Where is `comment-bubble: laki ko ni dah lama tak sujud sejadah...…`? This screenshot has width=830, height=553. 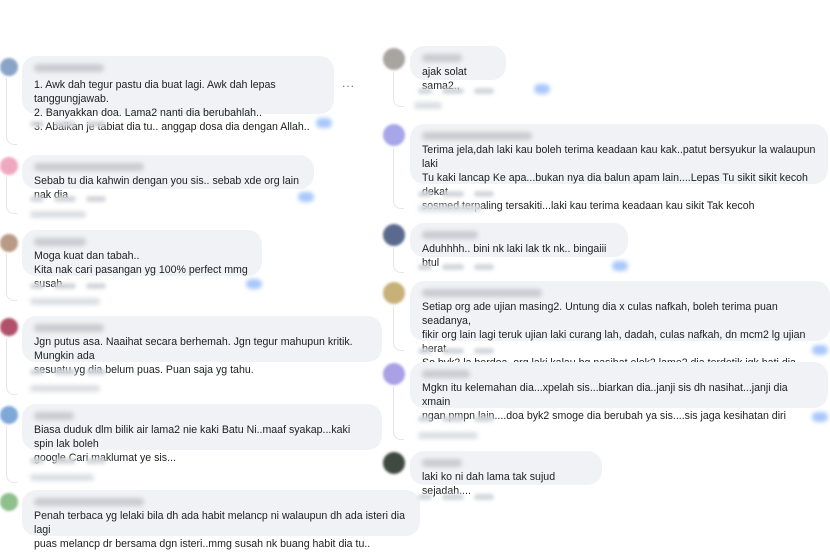 comment-bubble: laki ko ni dah lama tak sujud sejadah...… is located at coordinates (506, 474).